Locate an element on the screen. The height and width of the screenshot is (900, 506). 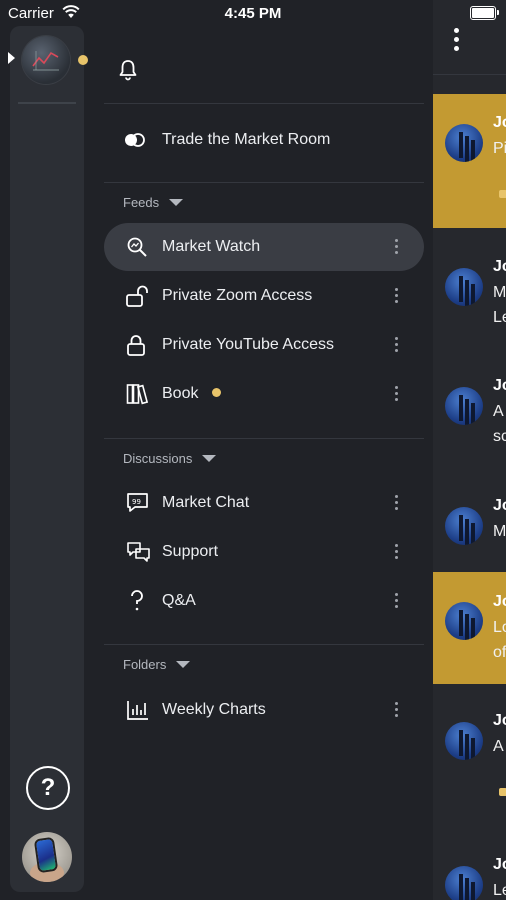
channel-label: Book is located at coordinates (192, 394).